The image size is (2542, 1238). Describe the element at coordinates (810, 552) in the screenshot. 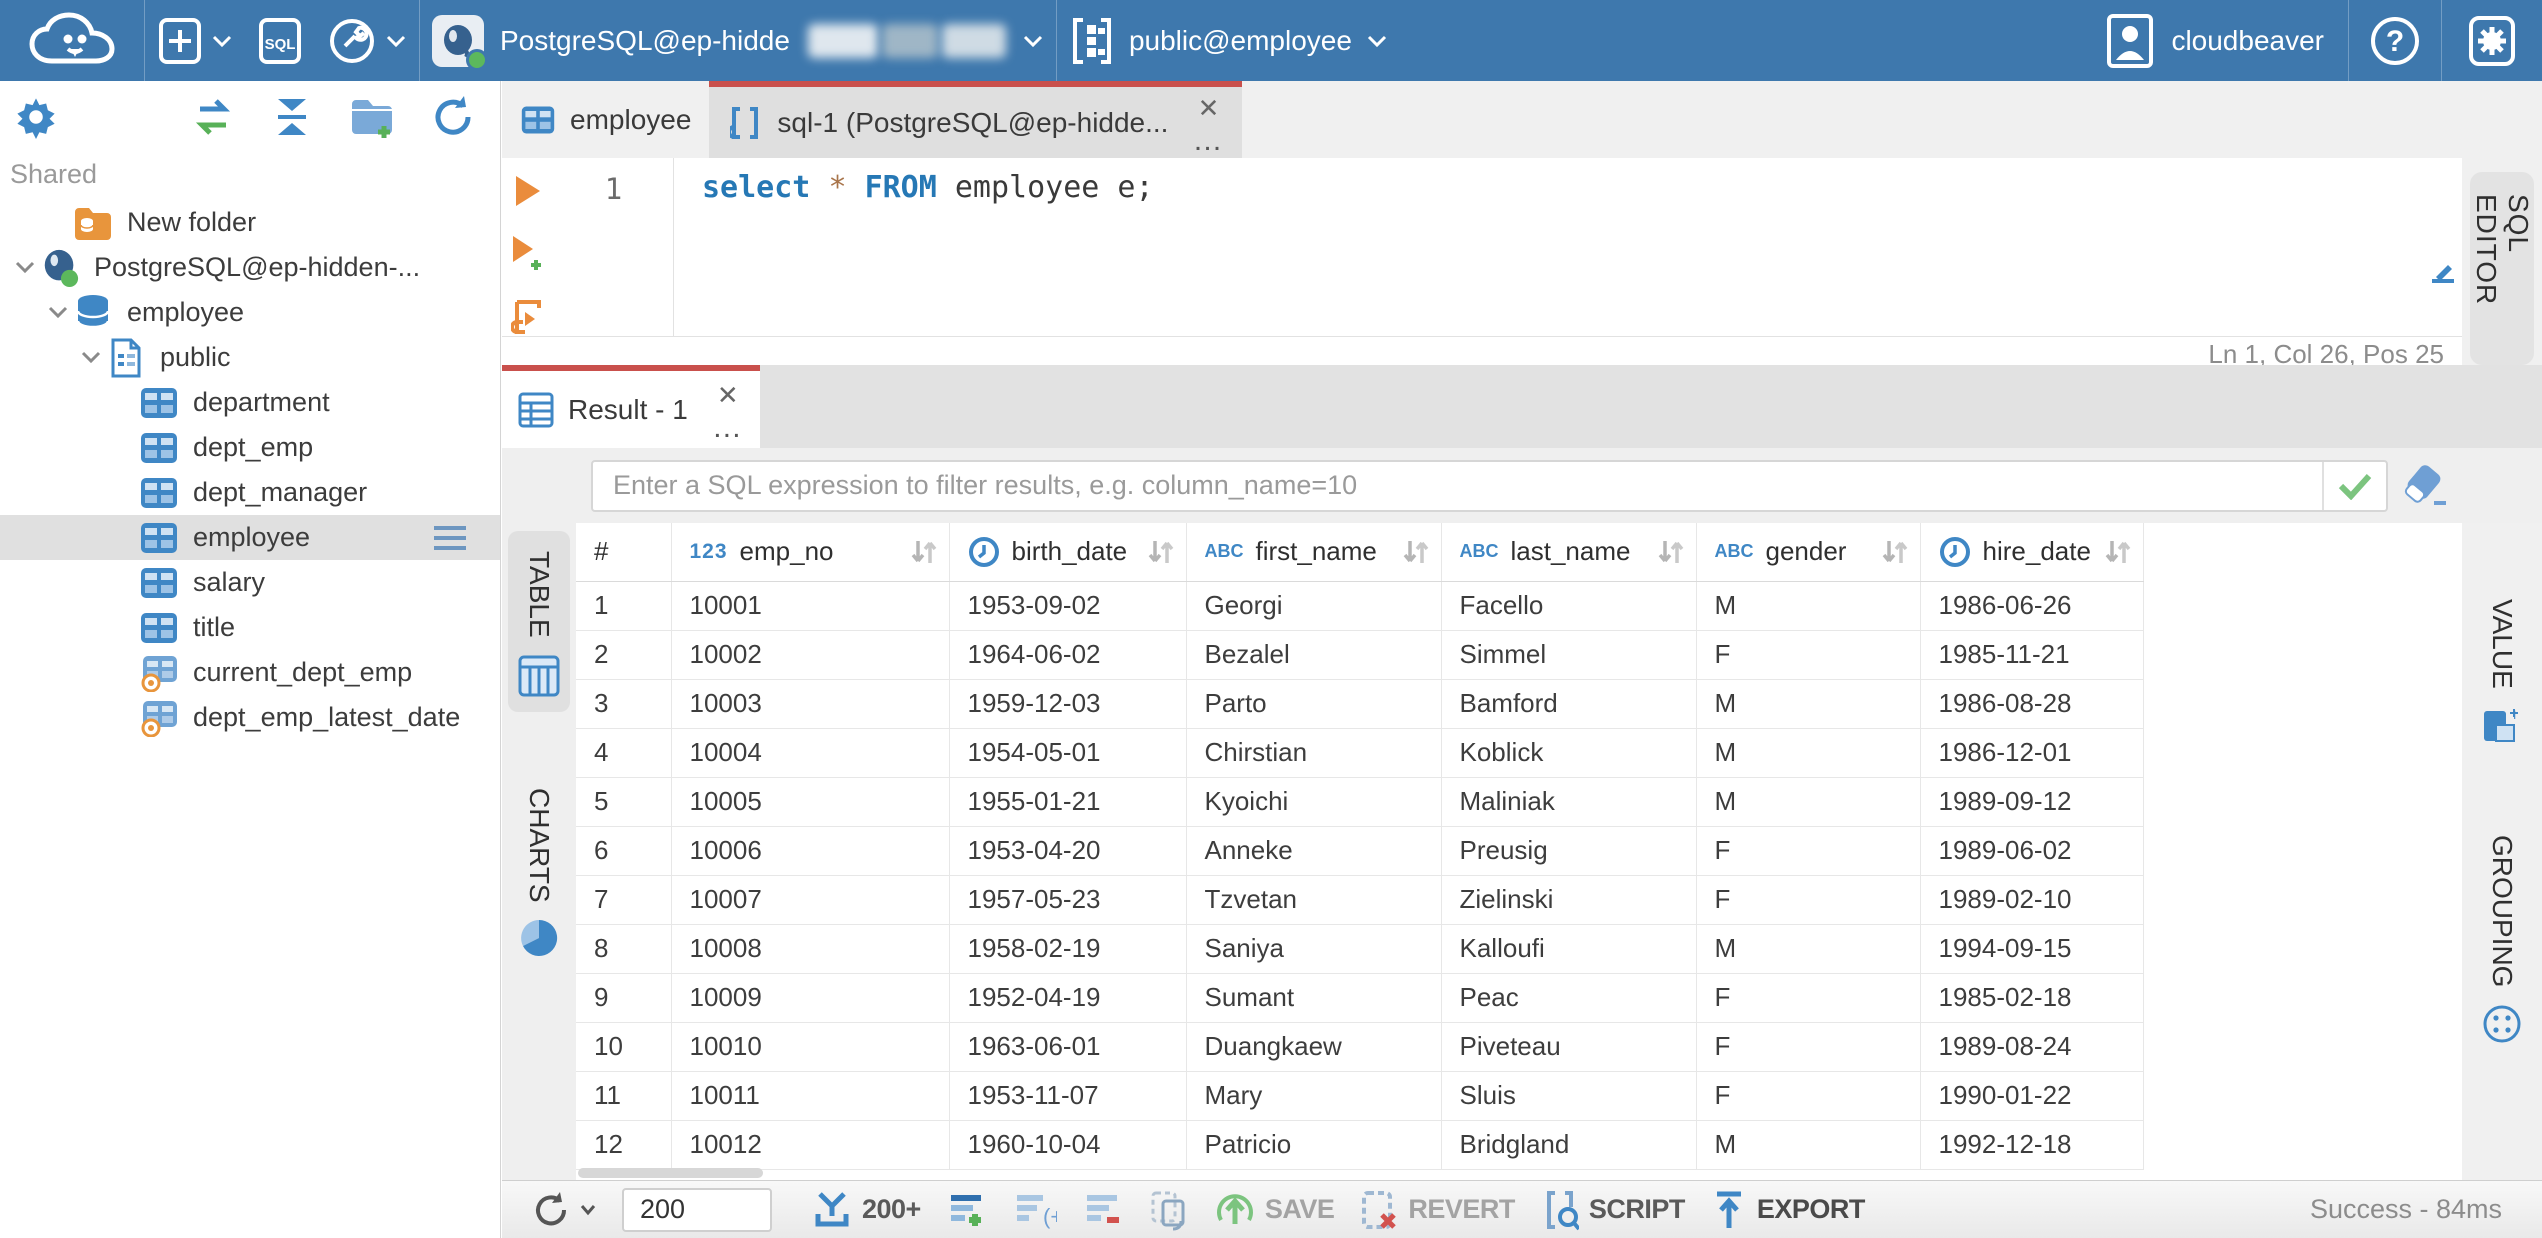

I see `column-header-emp_no: 123 emp_no` at that location.